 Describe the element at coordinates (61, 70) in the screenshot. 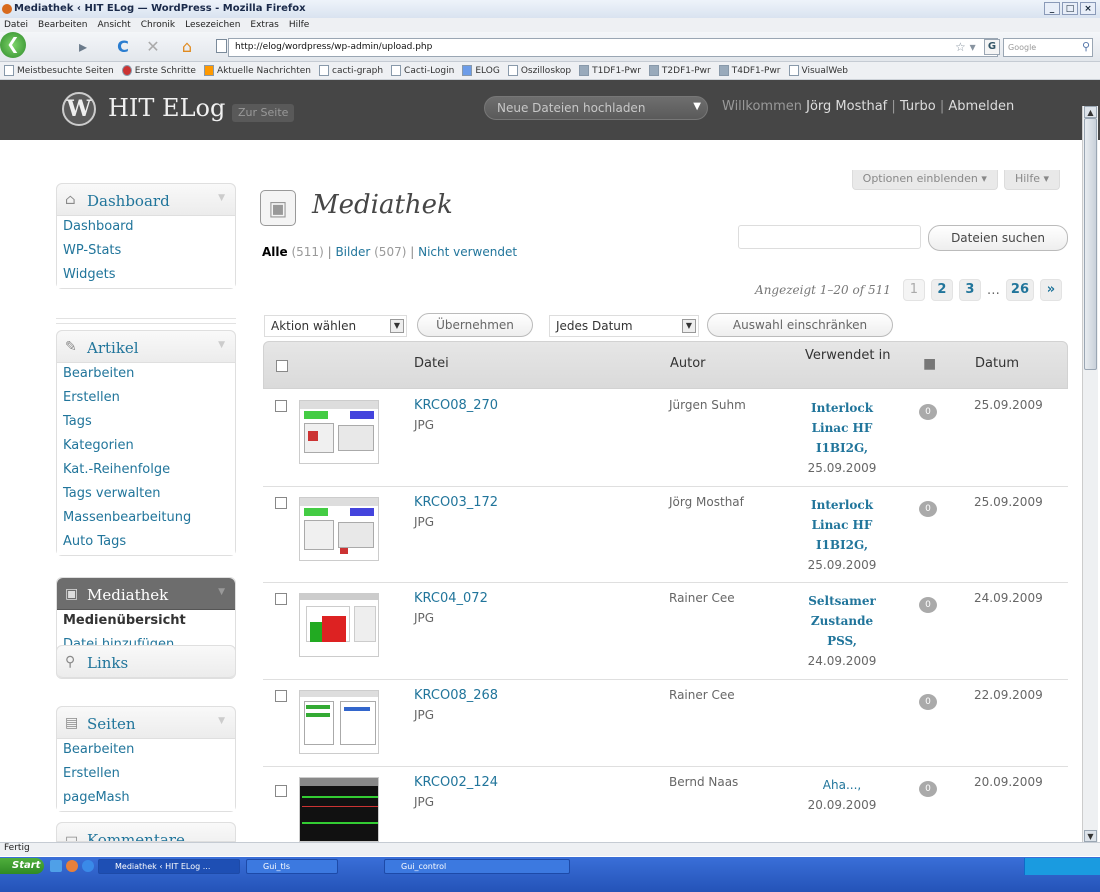

I see `bookmark-item: Meistbesuchte Seiten` at that location.